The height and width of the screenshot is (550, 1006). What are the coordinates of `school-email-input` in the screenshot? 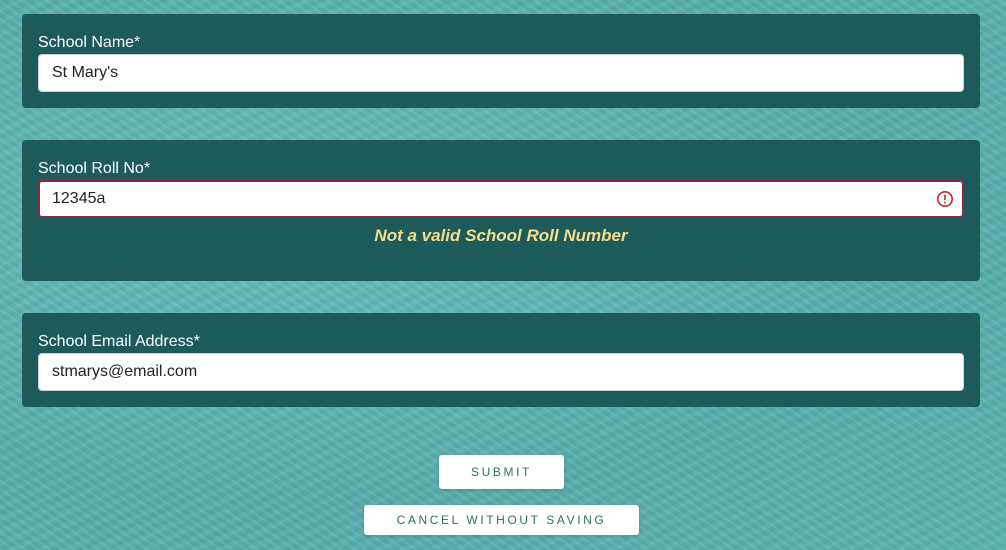 It's located at (501, 372).